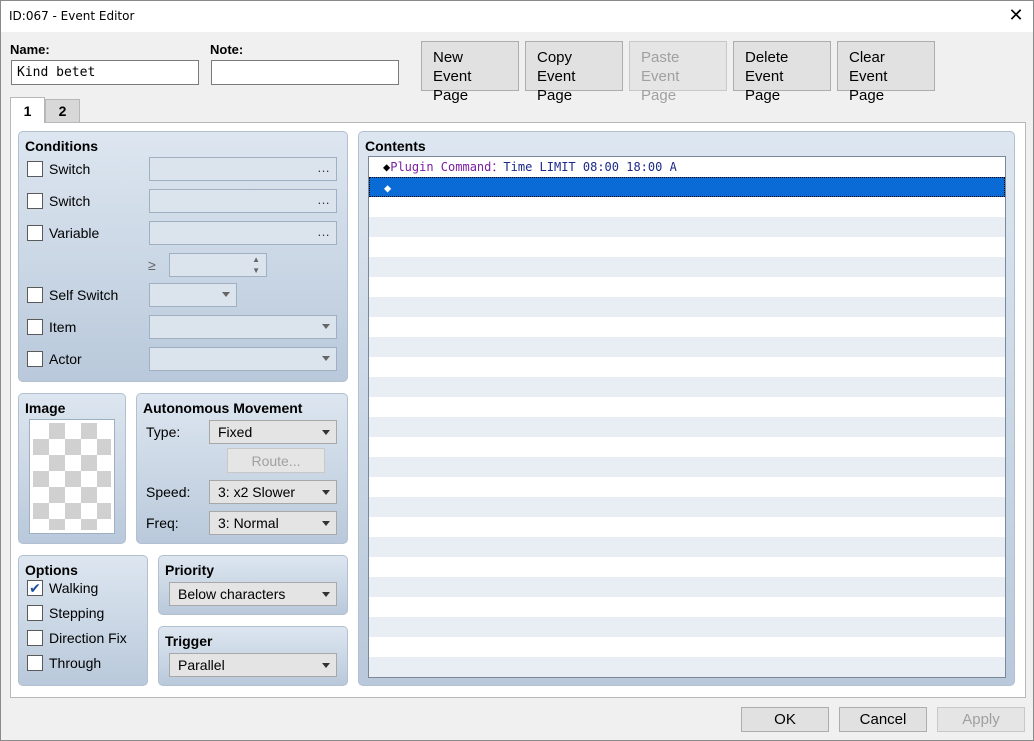 The image size is (1034, 741). I want to click on event-image-preview, so click(72, 476).